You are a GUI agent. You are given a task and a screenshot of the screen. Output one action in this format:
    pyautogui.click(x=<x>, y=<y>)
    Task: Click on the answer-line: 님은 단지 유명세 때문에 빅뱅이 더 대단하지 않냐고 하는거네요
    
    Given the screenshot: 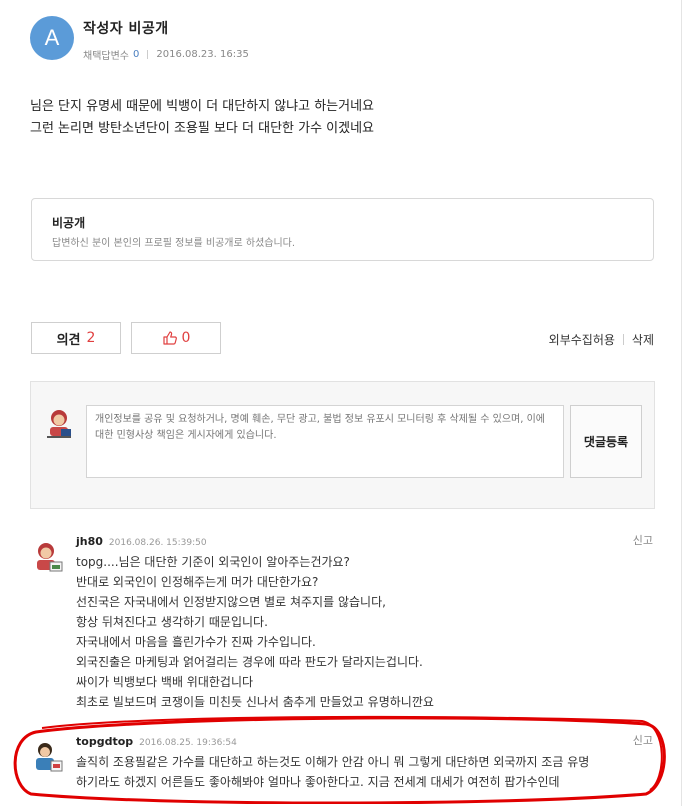 What is the action you would take?
    pyautogui.click(x=202, y=106)
    